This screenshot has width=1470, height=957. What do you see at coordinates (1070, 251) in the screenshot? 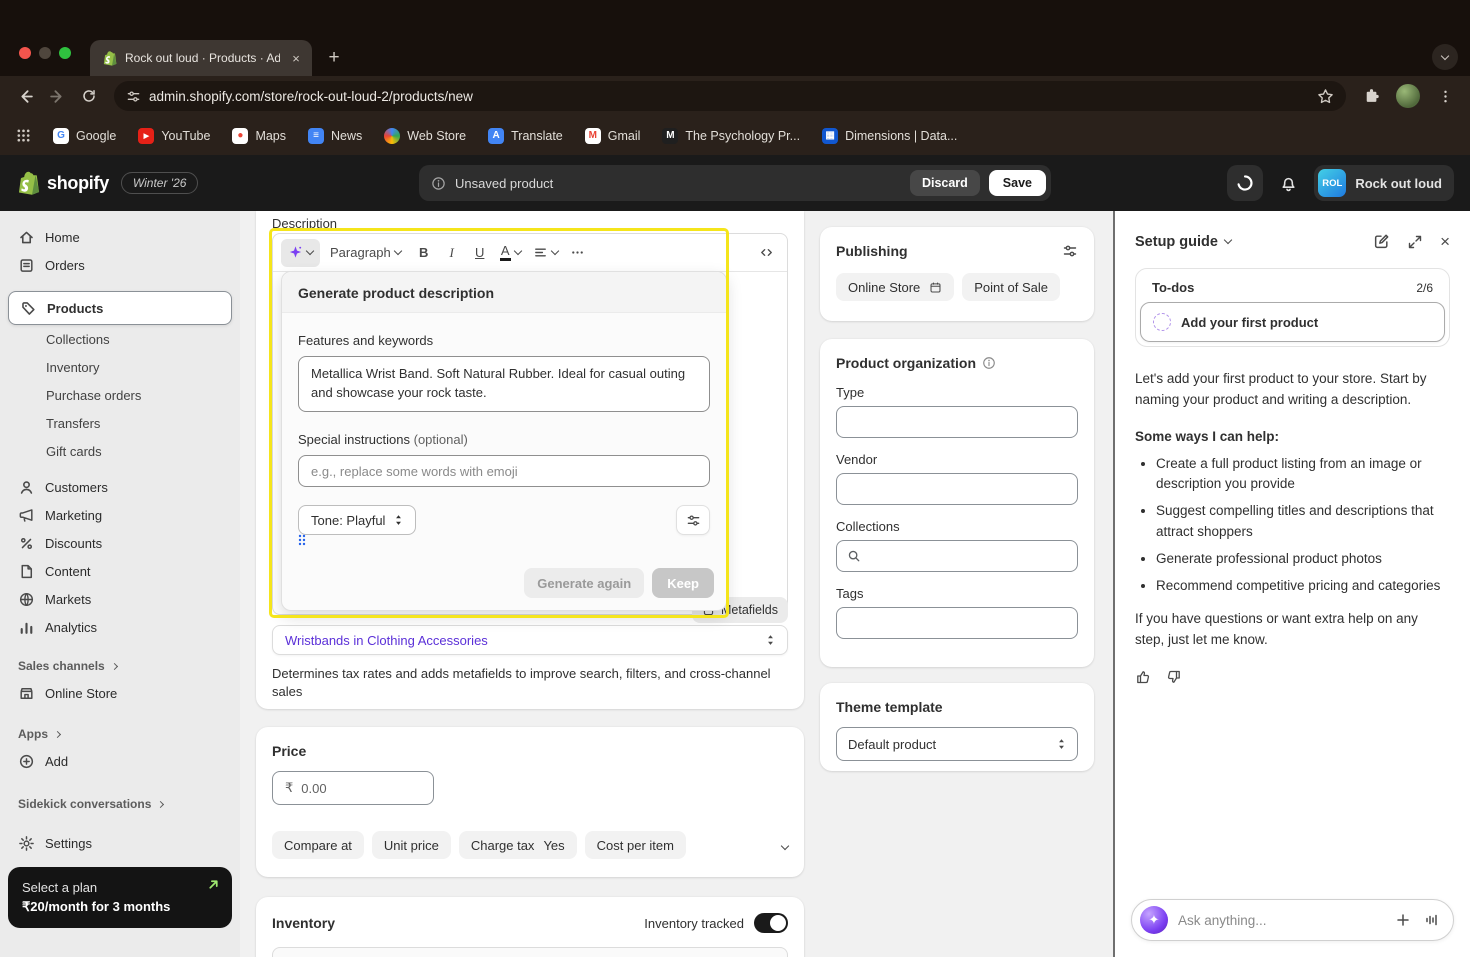
I see `manage-channels-icon` at bounding box center [1070, 251].